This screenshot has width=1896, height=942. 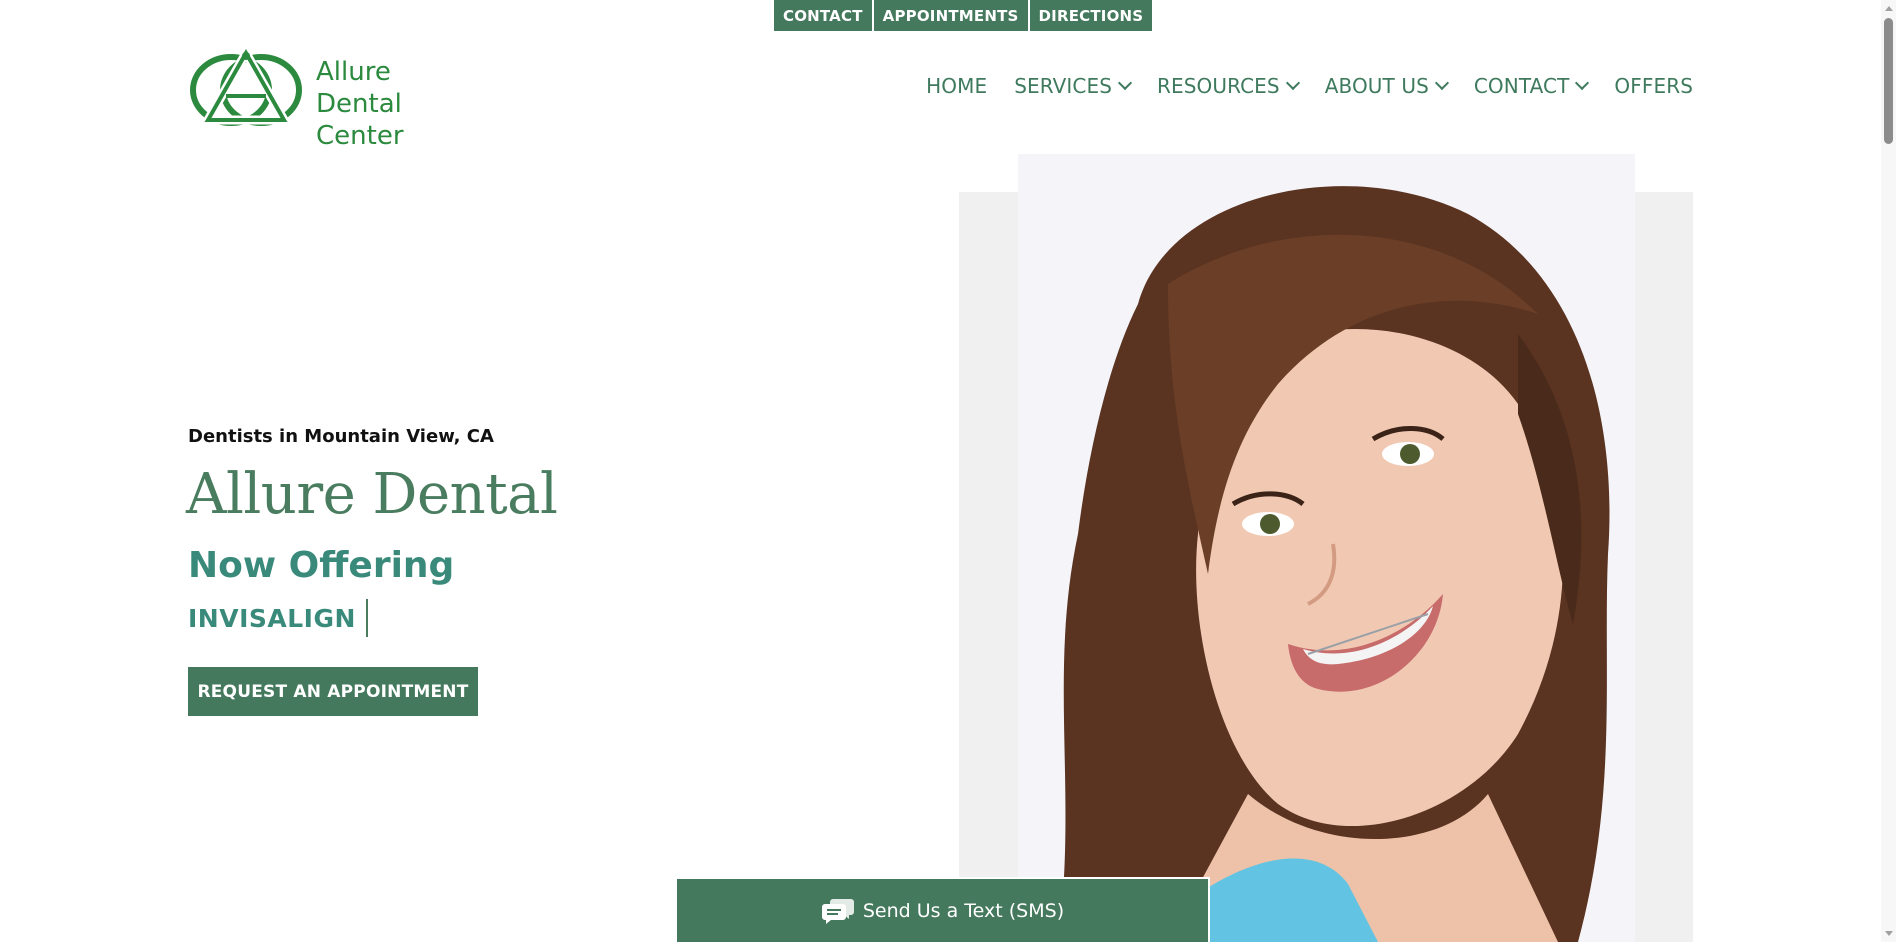 I want to click on typed-service-label: INVISALIGN, so click(x=272, y=618).